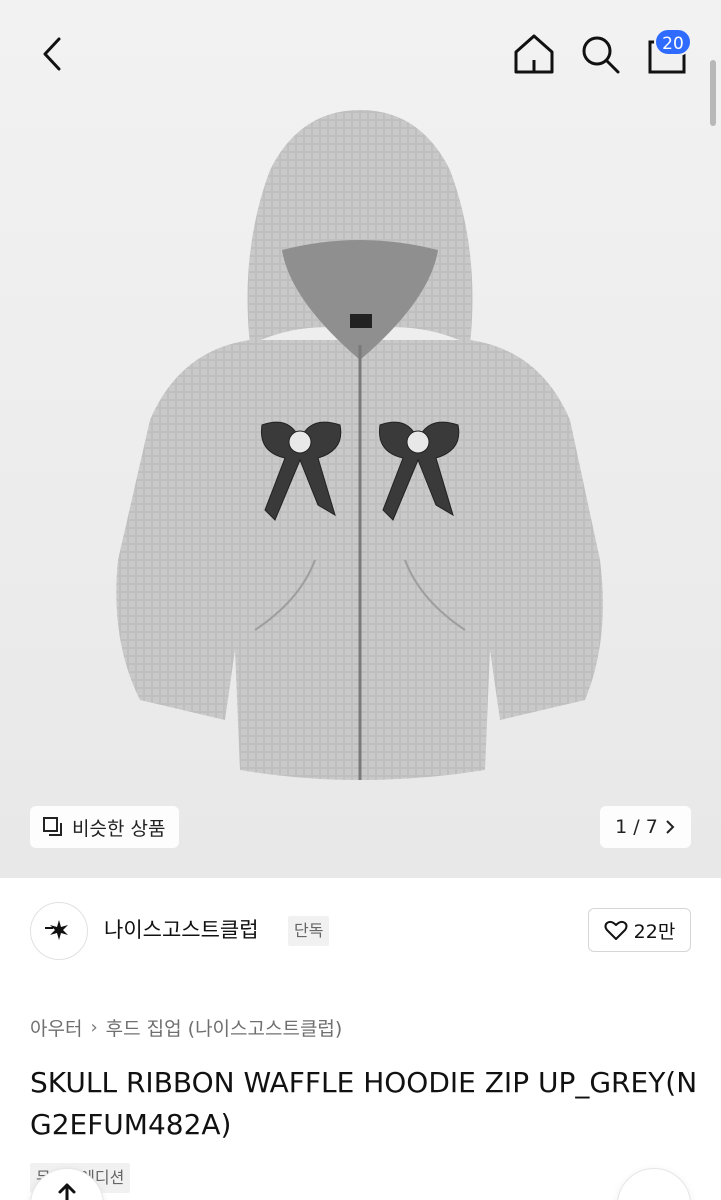 This screenshot has width=721, height=1200. Describe the element at coordinates (670, 827) in the screenshot. I see `chevron-right-icon` at that location.